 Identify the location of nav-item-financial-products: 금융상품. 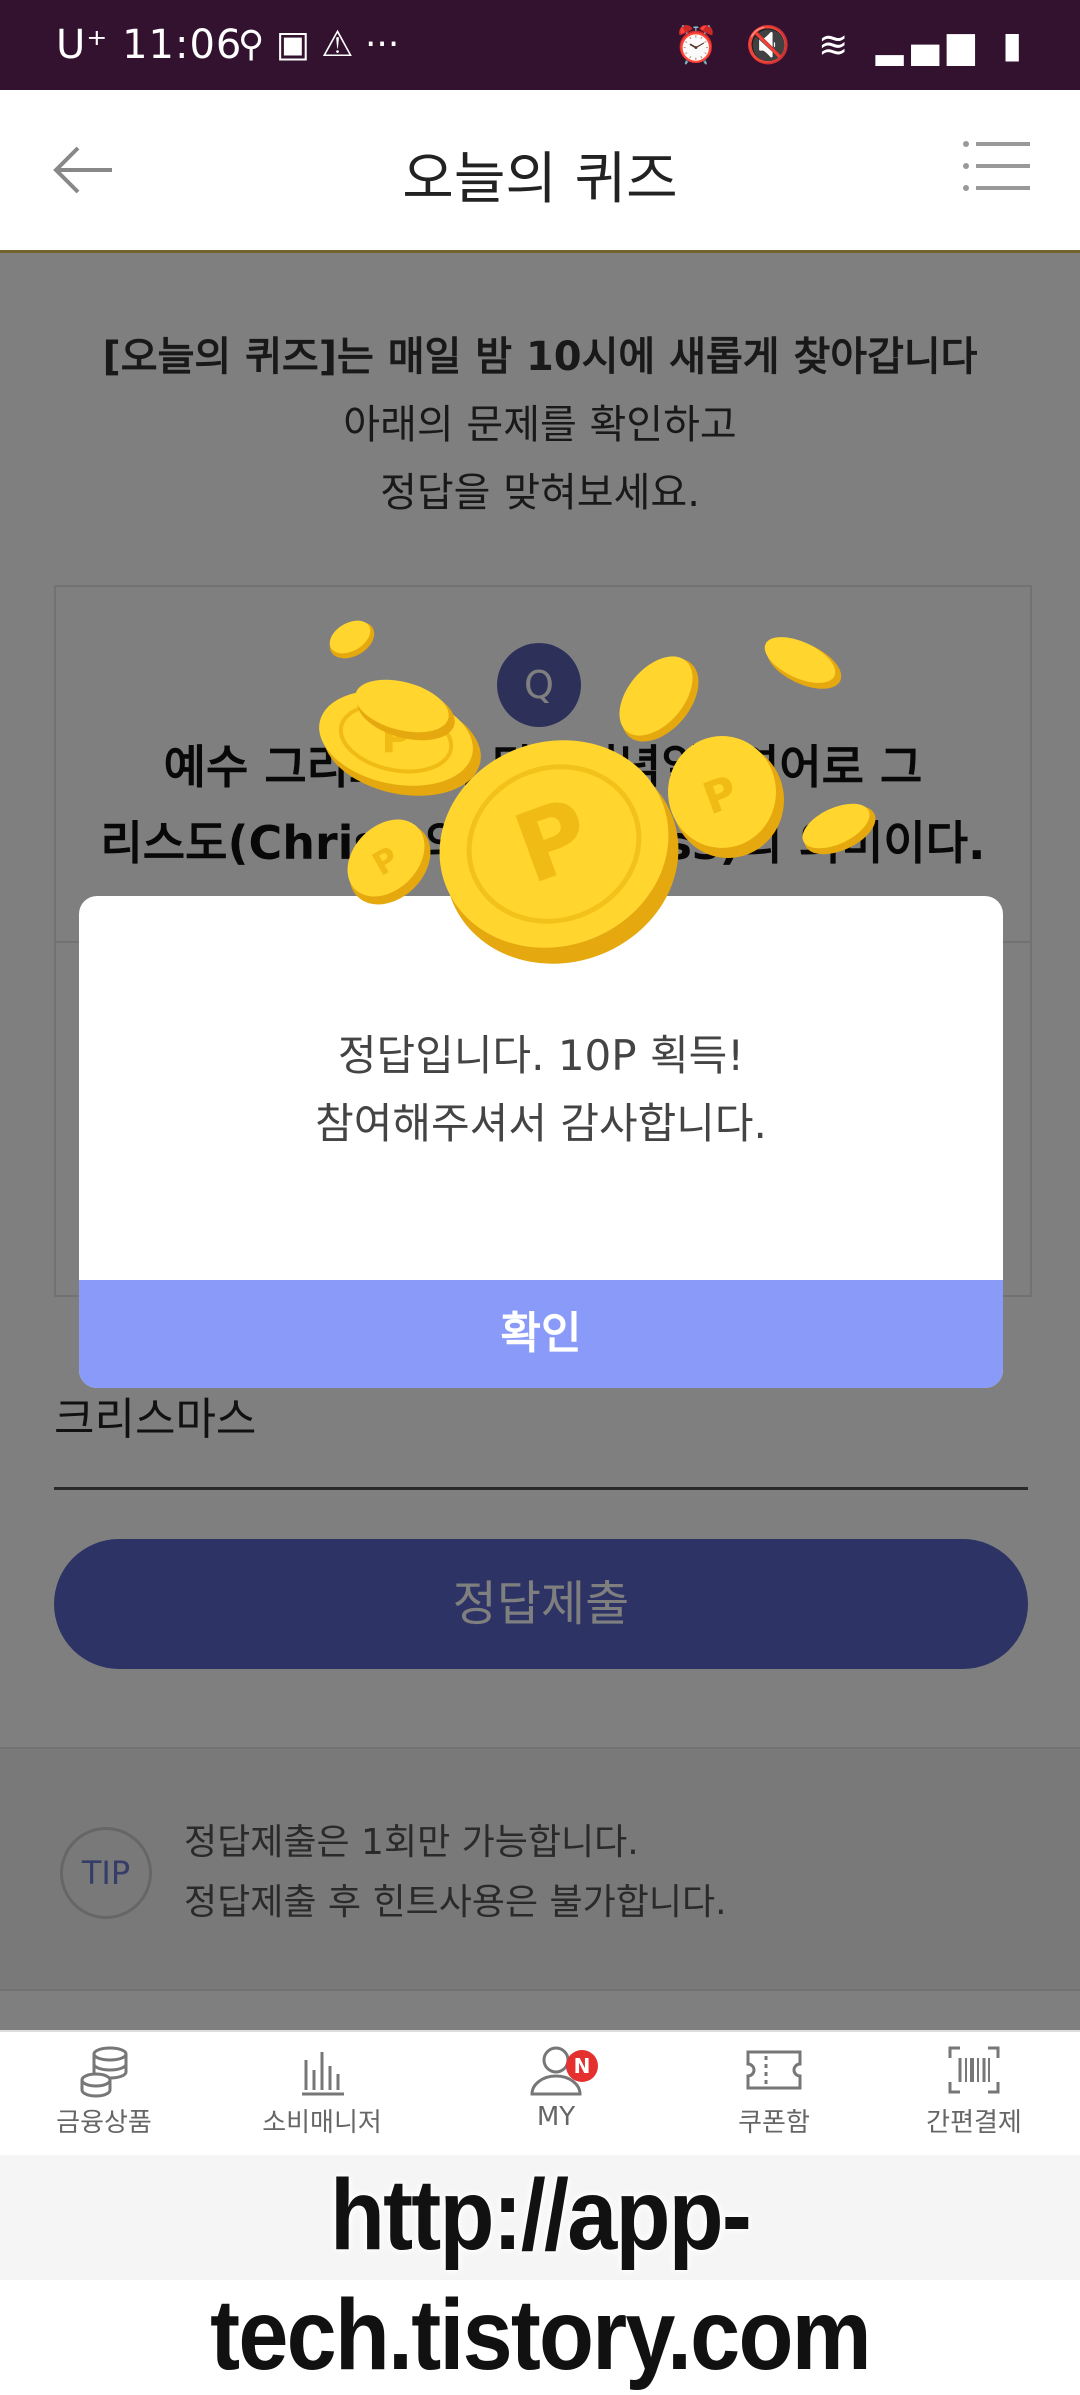
(104, 2089).